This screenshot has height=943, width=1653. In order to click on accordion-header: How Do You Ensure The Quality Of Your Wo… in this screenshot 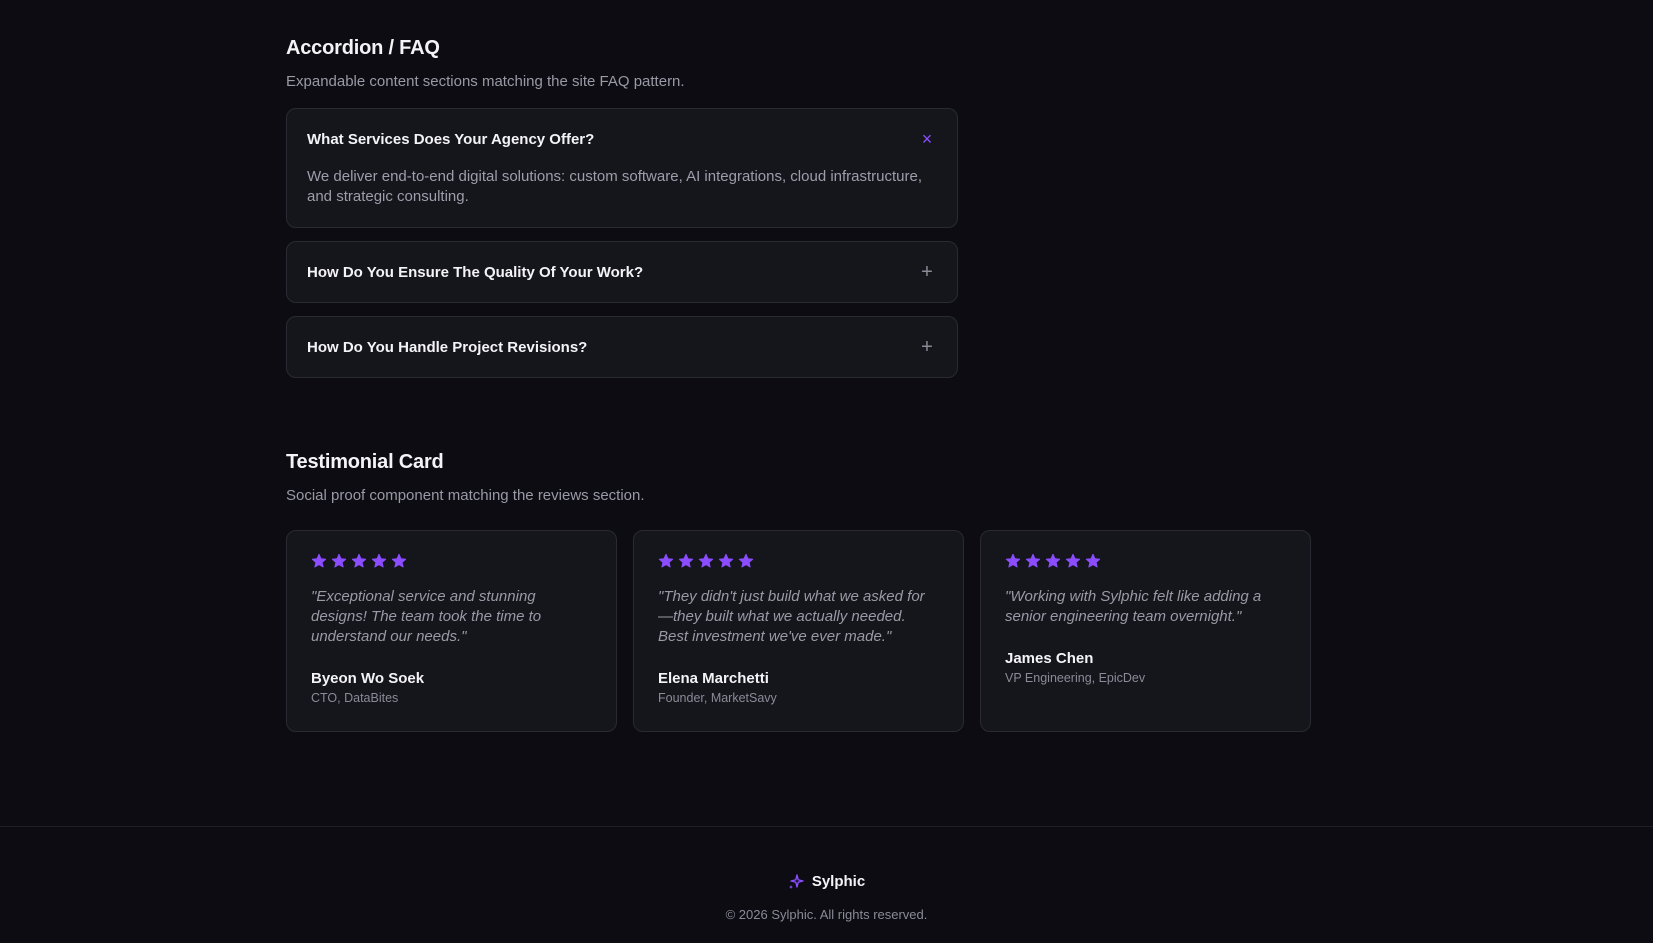, I will do `click(622, 272)`.